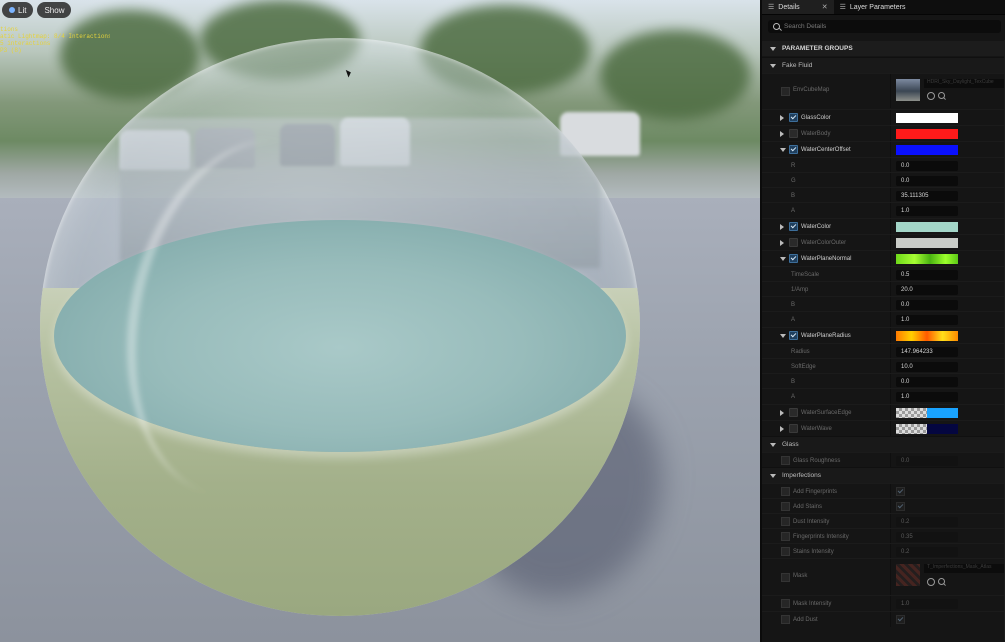 This screenshot has width=1005, height=642. I want to click on value-field: 0.5, so click(927, 275).